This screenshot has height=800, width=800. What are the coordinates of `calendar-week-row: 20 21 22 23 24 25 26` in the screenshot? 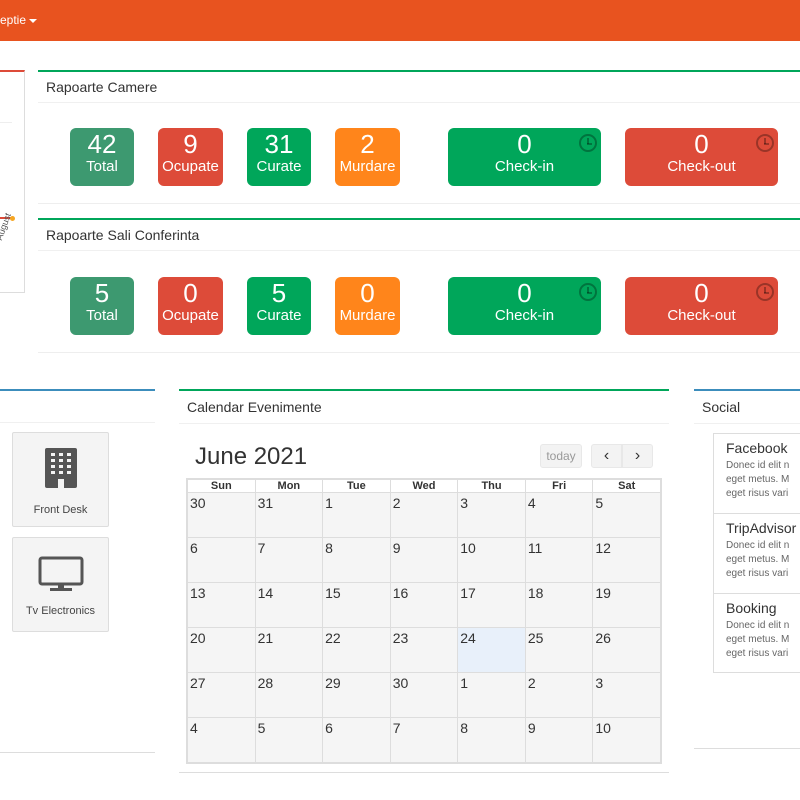 It's located at (424, 650).